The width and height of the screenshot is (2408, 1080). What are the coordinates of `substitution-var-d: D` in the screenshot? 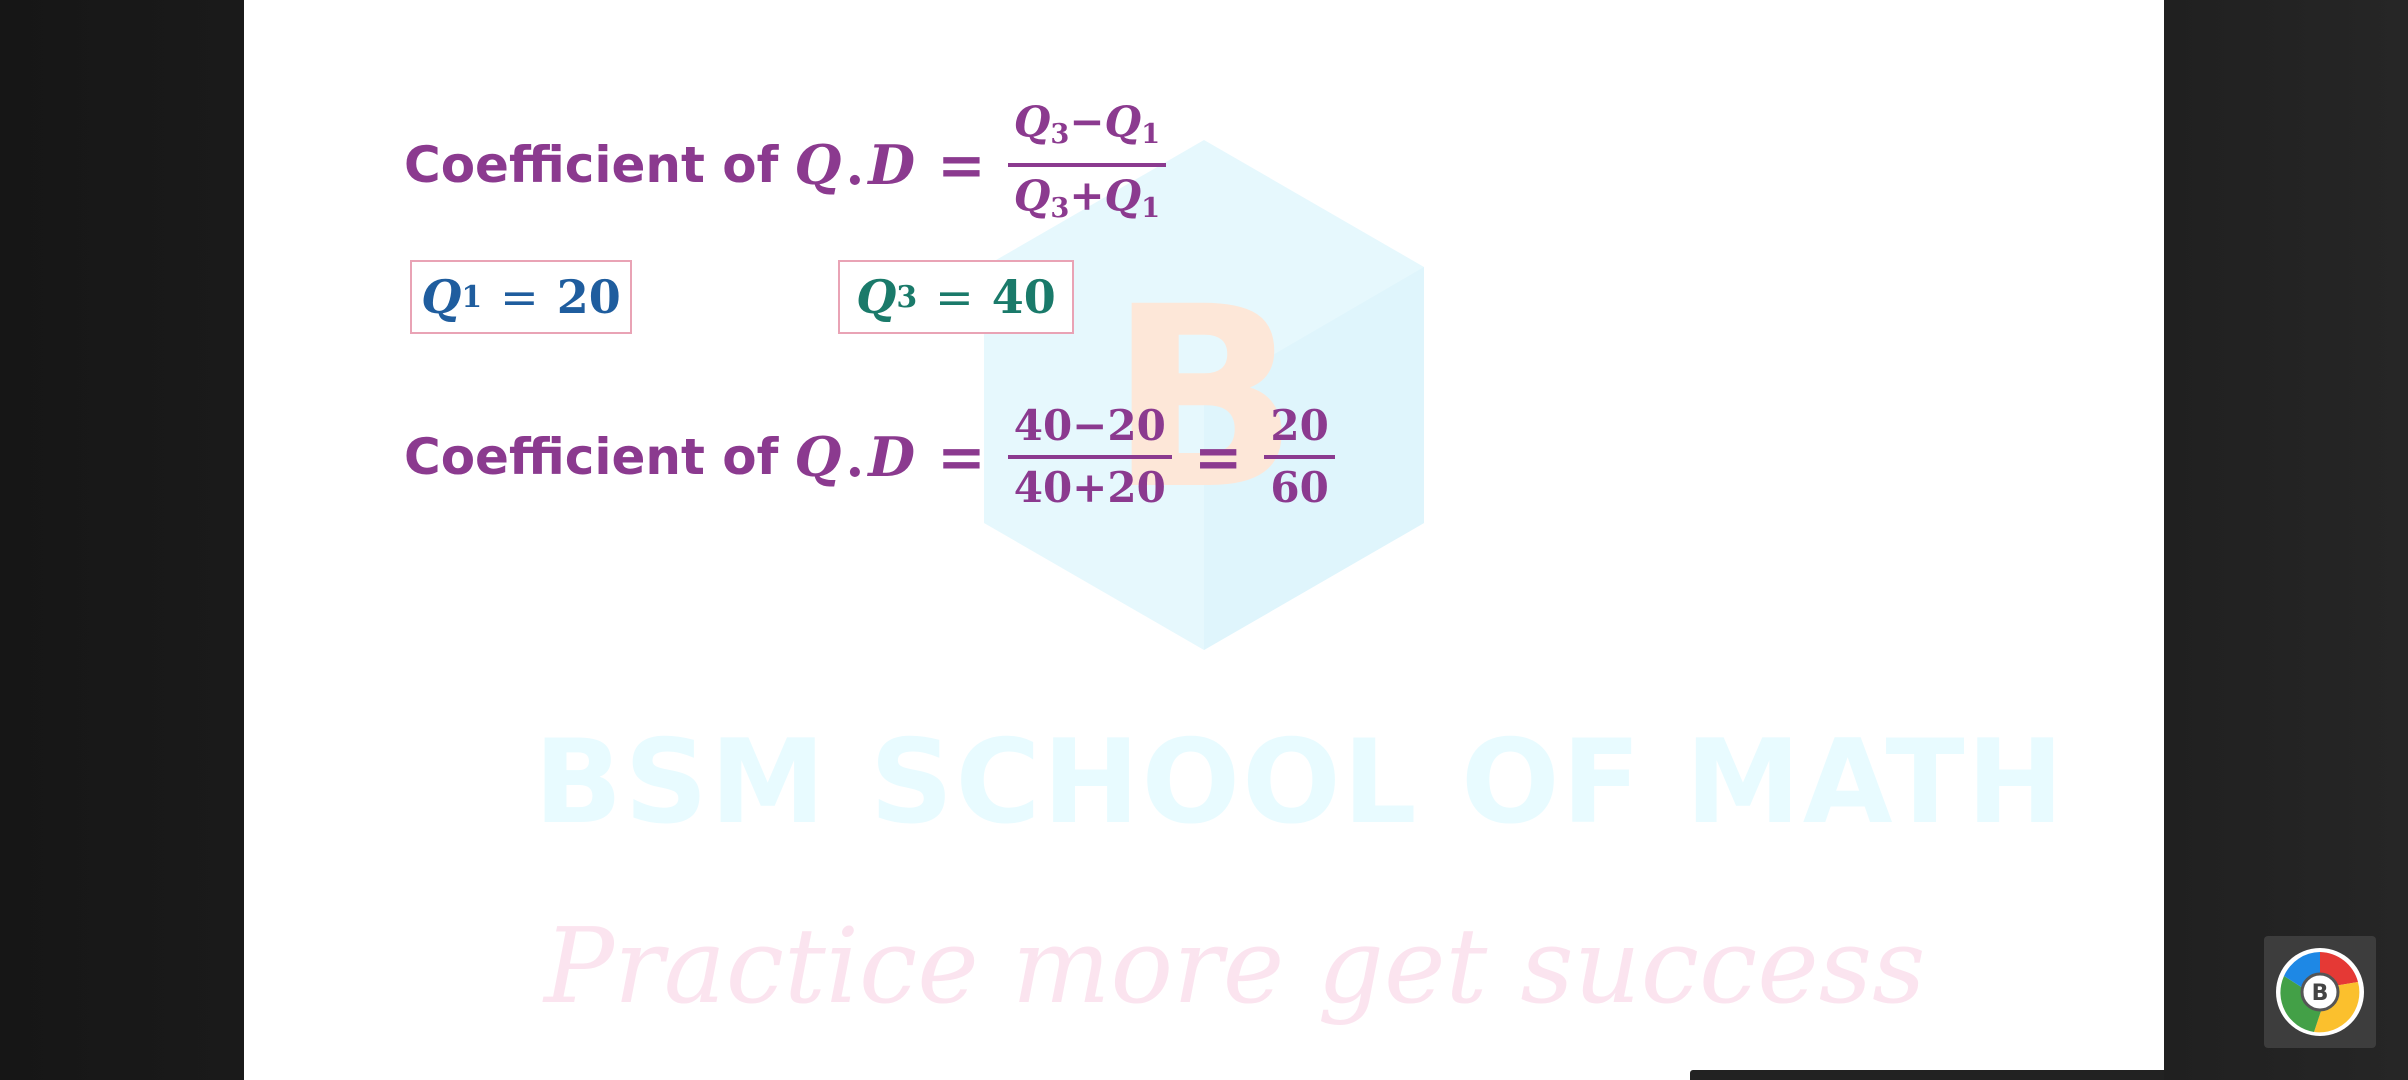 It's located at (892, 457).